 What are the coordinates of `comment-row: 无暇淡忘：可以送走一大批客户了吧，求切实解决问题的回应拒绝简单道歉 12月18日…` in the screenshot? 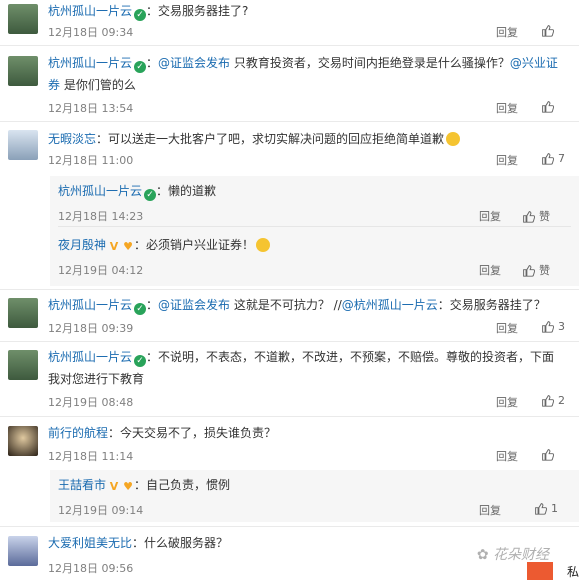 It's located at (289, 148).